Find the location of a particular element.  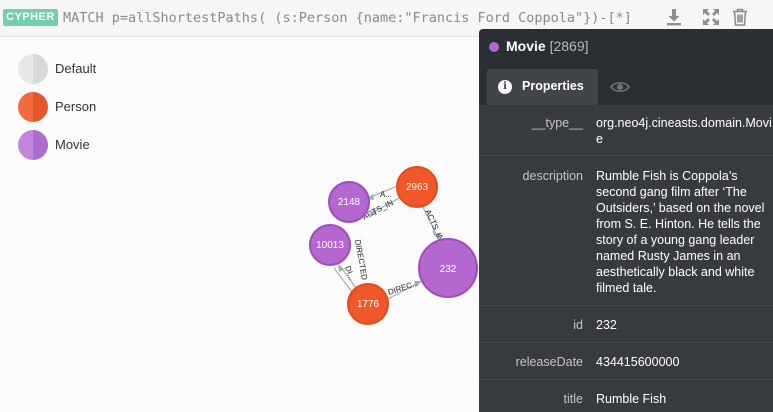

info-icon: i is located at coordinates (505, 87).